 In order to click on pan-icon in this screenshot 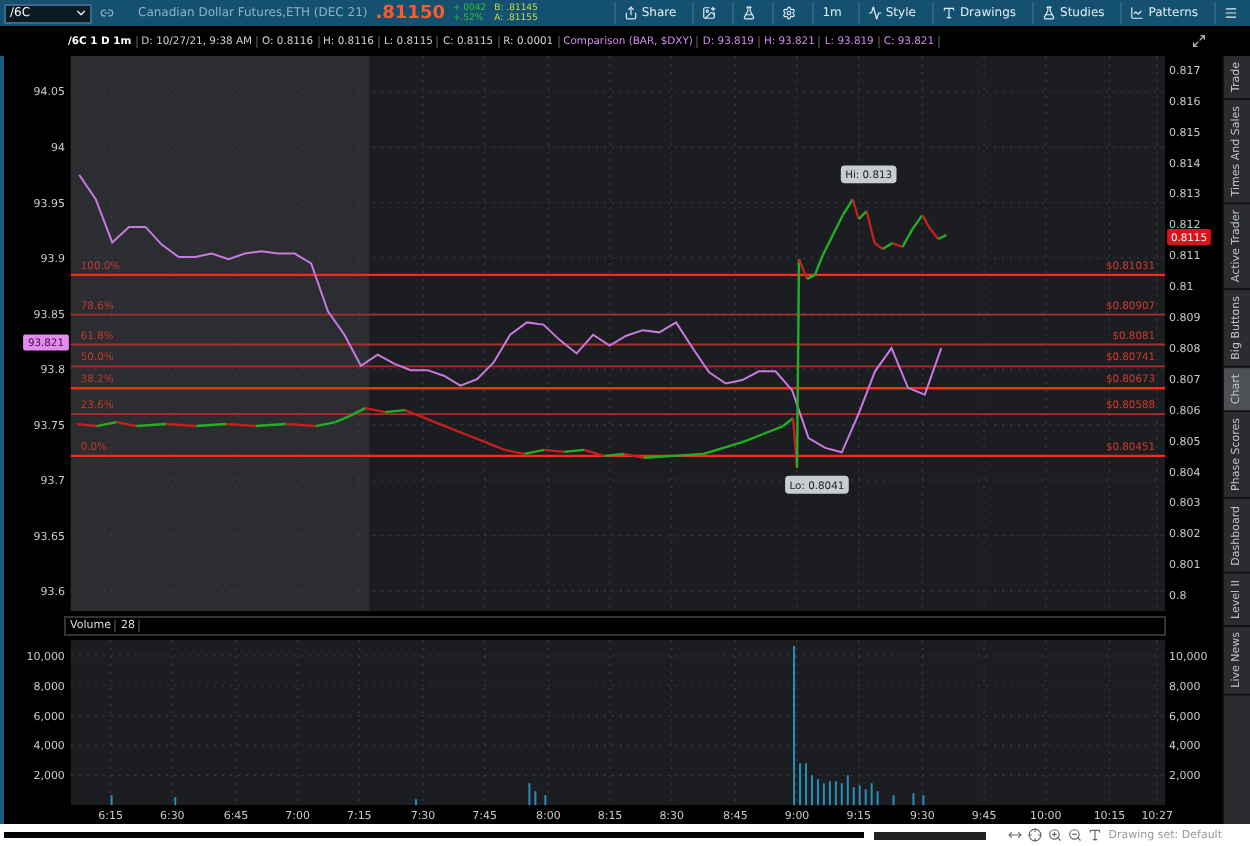, I will do `click(1015, 835)`.